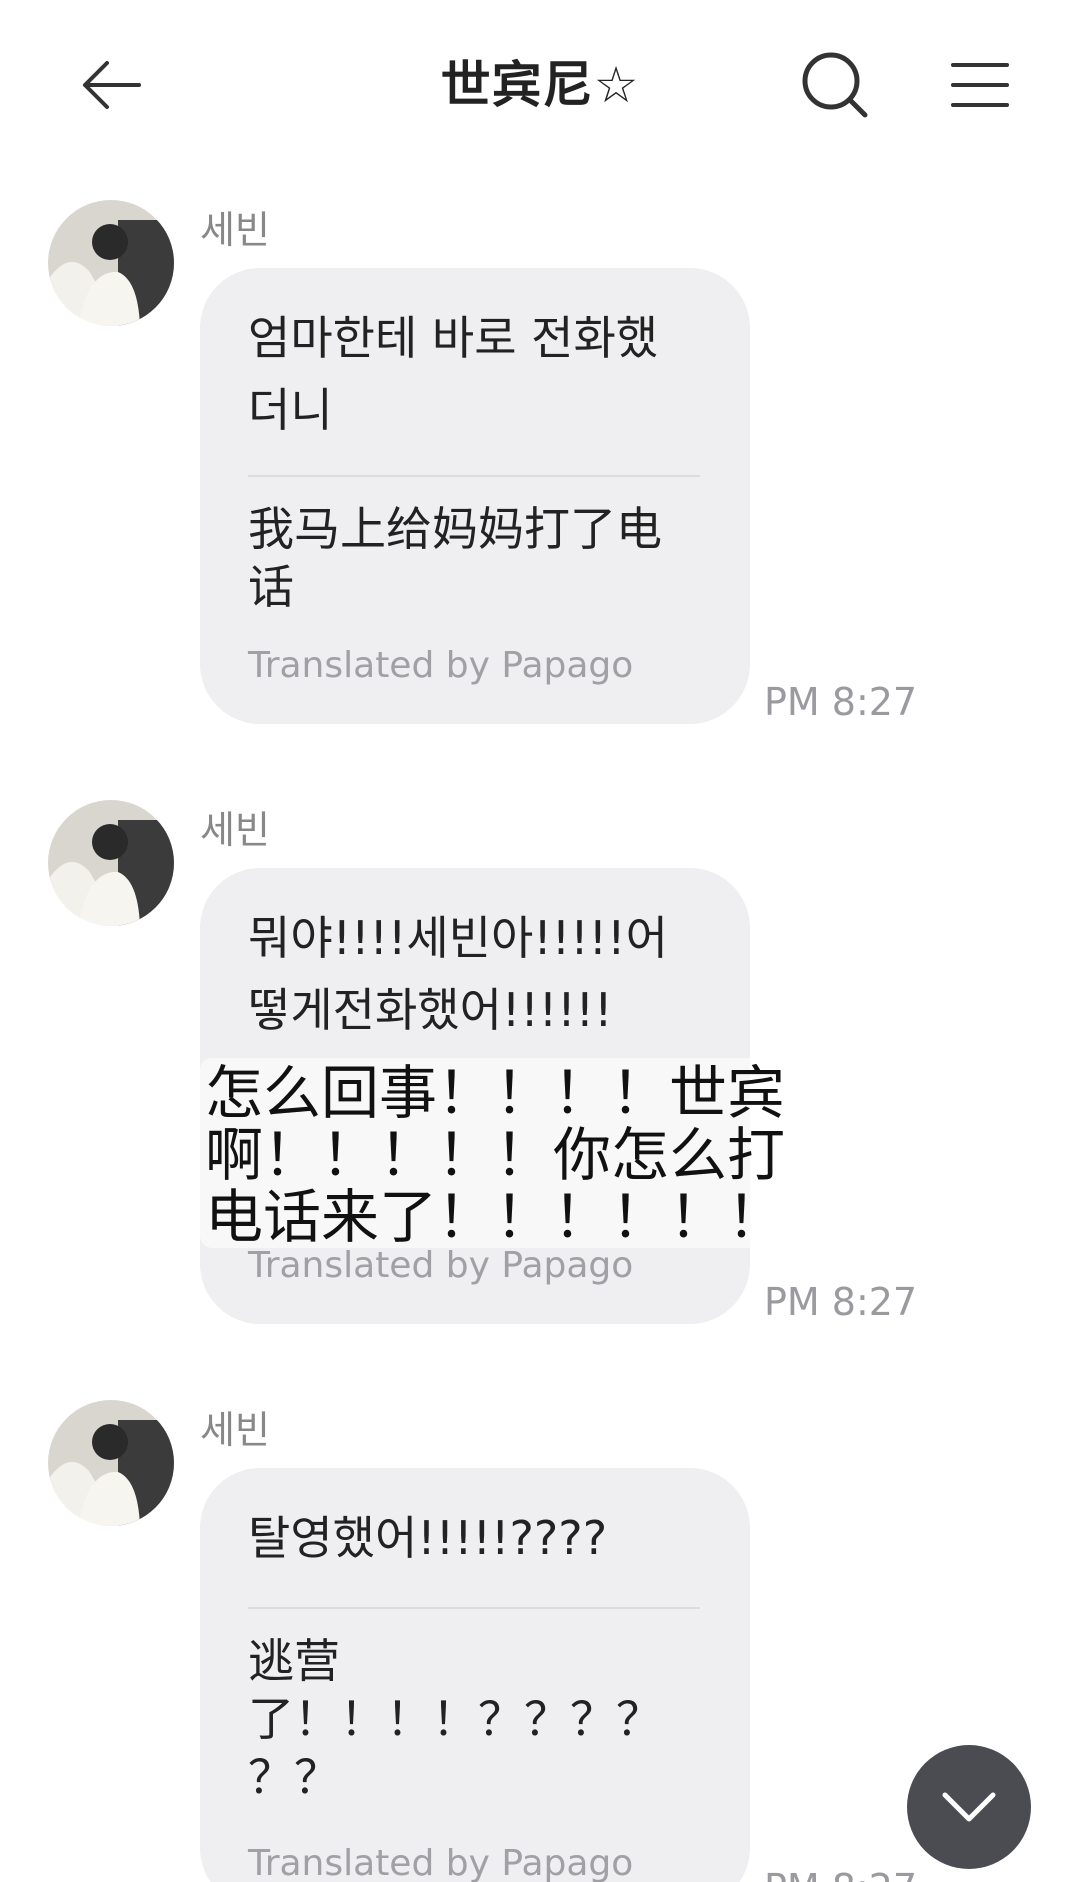 The image size is (1080, 1882). Describe the element at coordinates (495, 1155) in the screenshot. I see `overlay-caption: 怎么回事！！！！世宾 啊！！！！！你怎么打 电话来了！！！！！！` at that location.